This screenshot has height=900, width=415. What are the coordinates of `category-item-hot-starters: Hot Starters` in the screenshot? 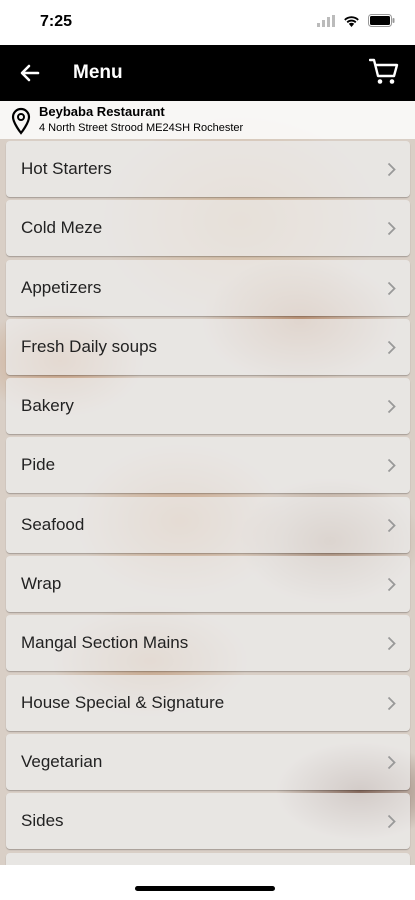 It's located at (208, 169).